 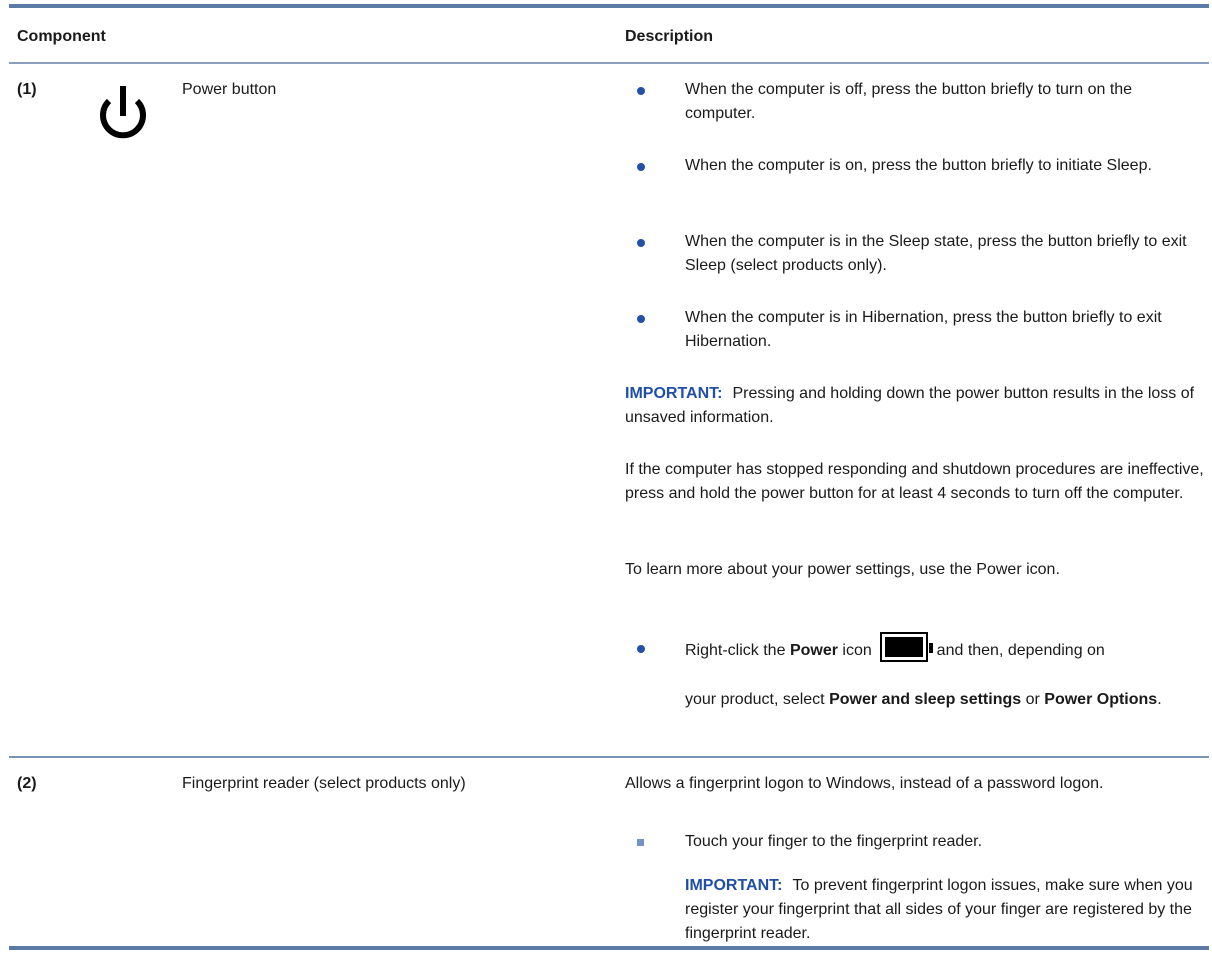 What do you see at coordinates (1101, 699) in the screenshot?
I see `power-options-bold: Power Options` at bounding box center [1101, 699].